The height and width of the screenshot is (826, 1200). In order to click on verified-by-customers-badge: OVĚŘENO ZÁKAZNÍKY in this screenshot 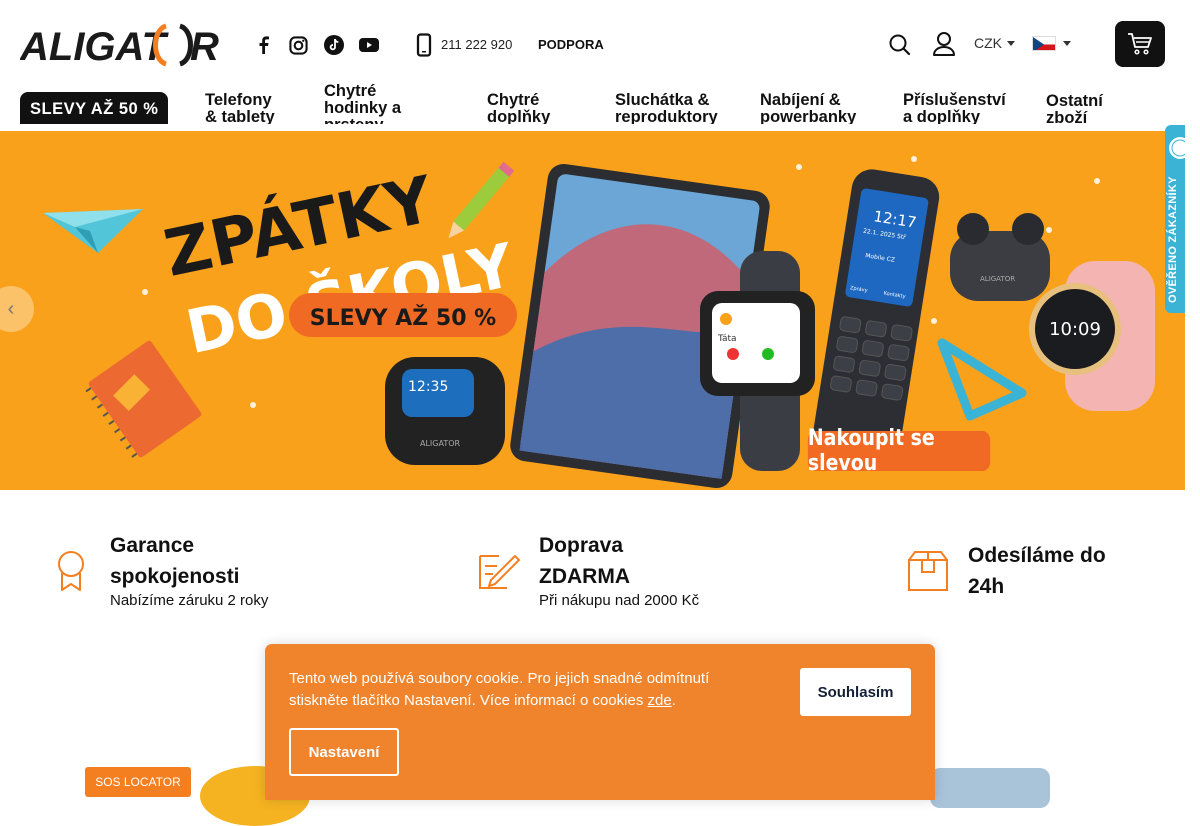, I will do `click(1175, 219)`.